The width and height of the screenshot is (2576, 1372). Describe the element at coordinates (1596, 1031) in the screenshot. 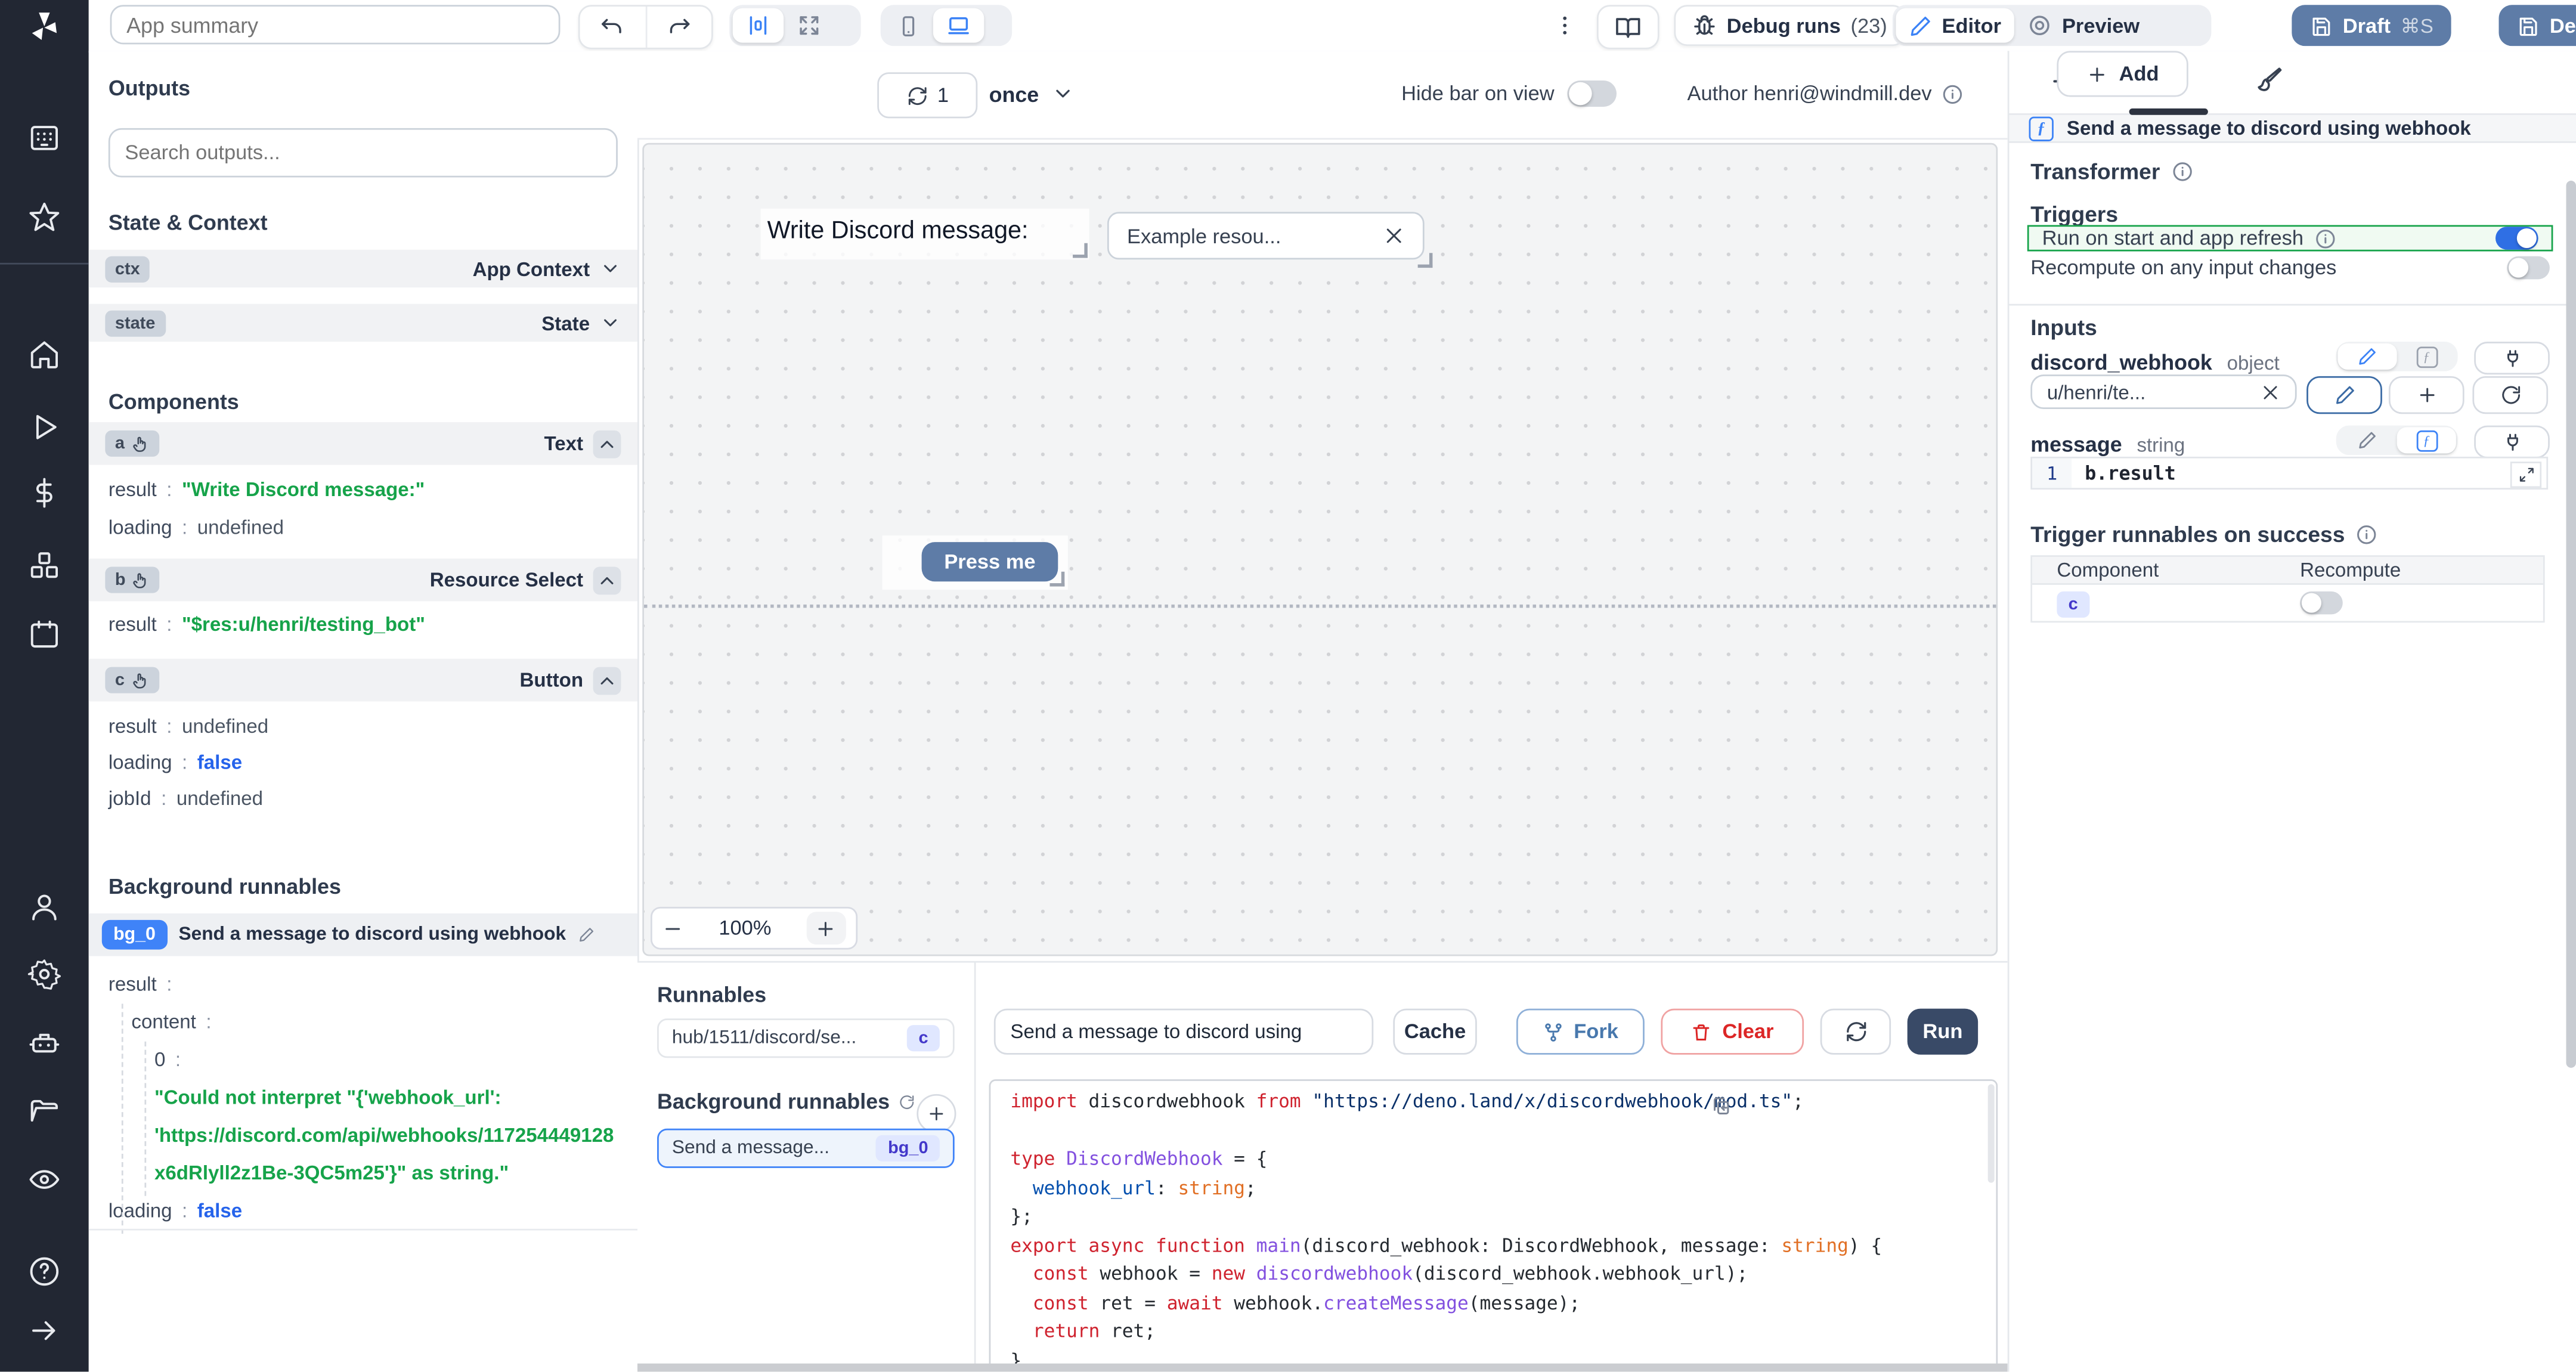

I see `fork-label: Fork` at that location.